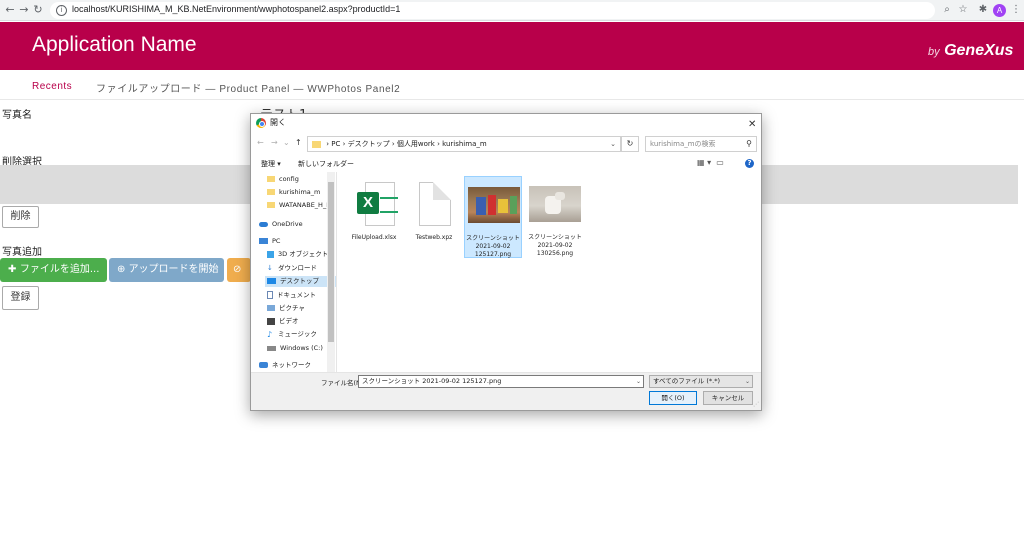  Describe the element at coordinates (747, 381) in the screenshot. I see `filetype-dropdown-icon: ⌄` at that location.